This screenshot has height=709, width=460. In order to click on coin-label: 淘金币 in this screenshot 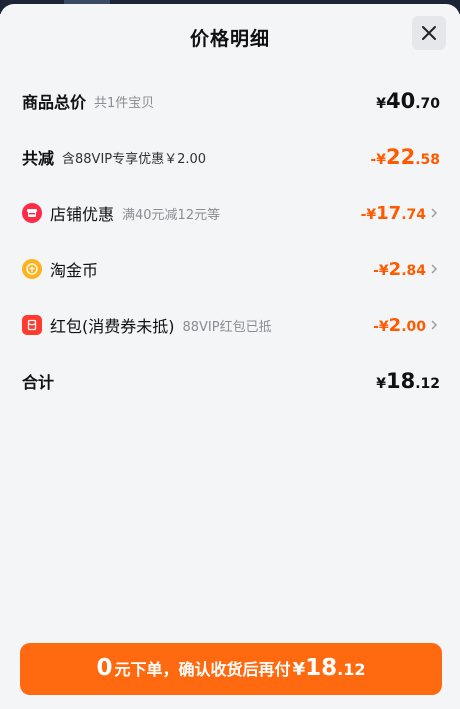, I will do `click(74, 270)`.